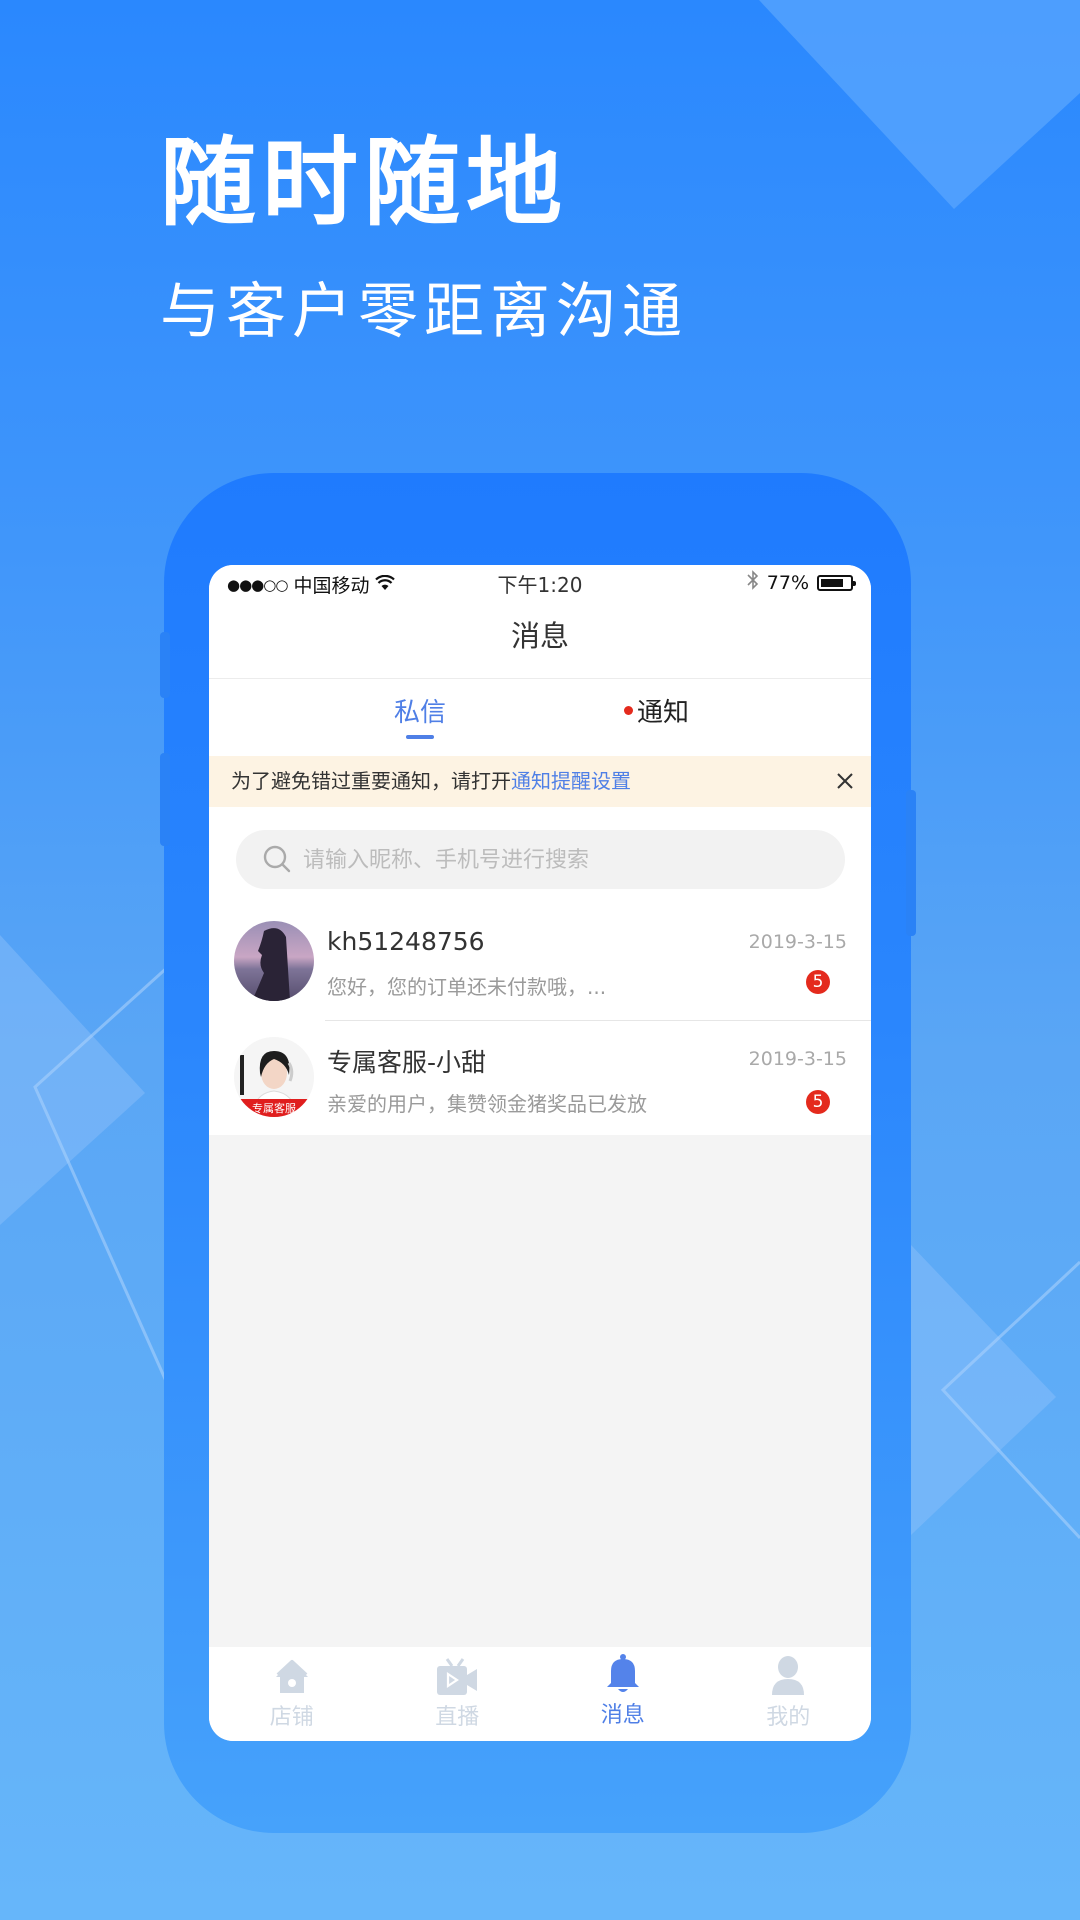  Describe the element at coordinates (911, 863) in the screenshot. I see `phone-power-button` at that location.